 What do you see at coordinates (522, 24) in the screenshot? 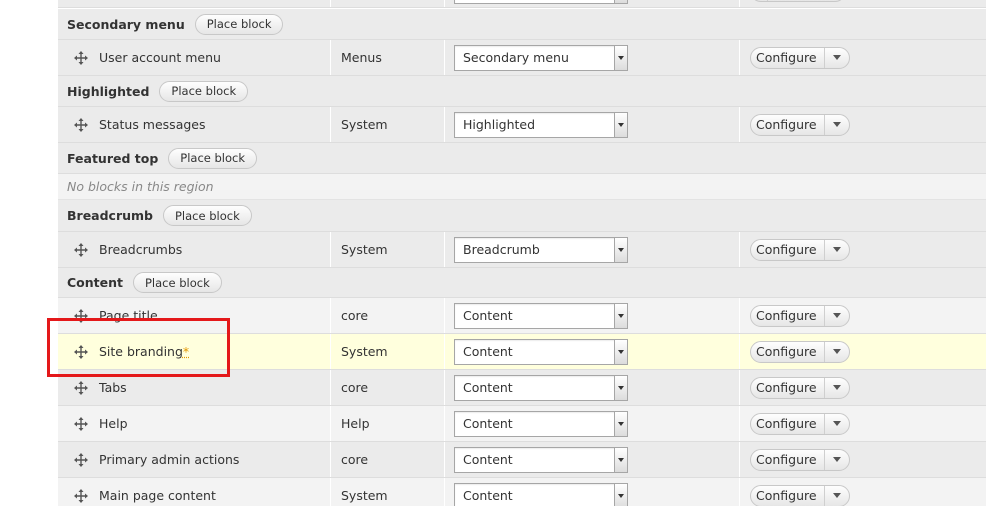
I see `region-header-secondary-menu: Secondary menu Place block` at bounding box center [522, 24].